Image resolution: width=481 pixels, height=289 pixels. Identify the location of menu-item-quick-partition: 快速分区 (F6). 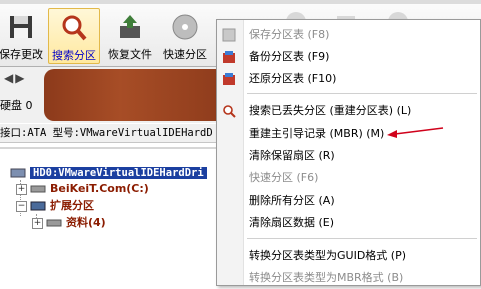
(348, 178).